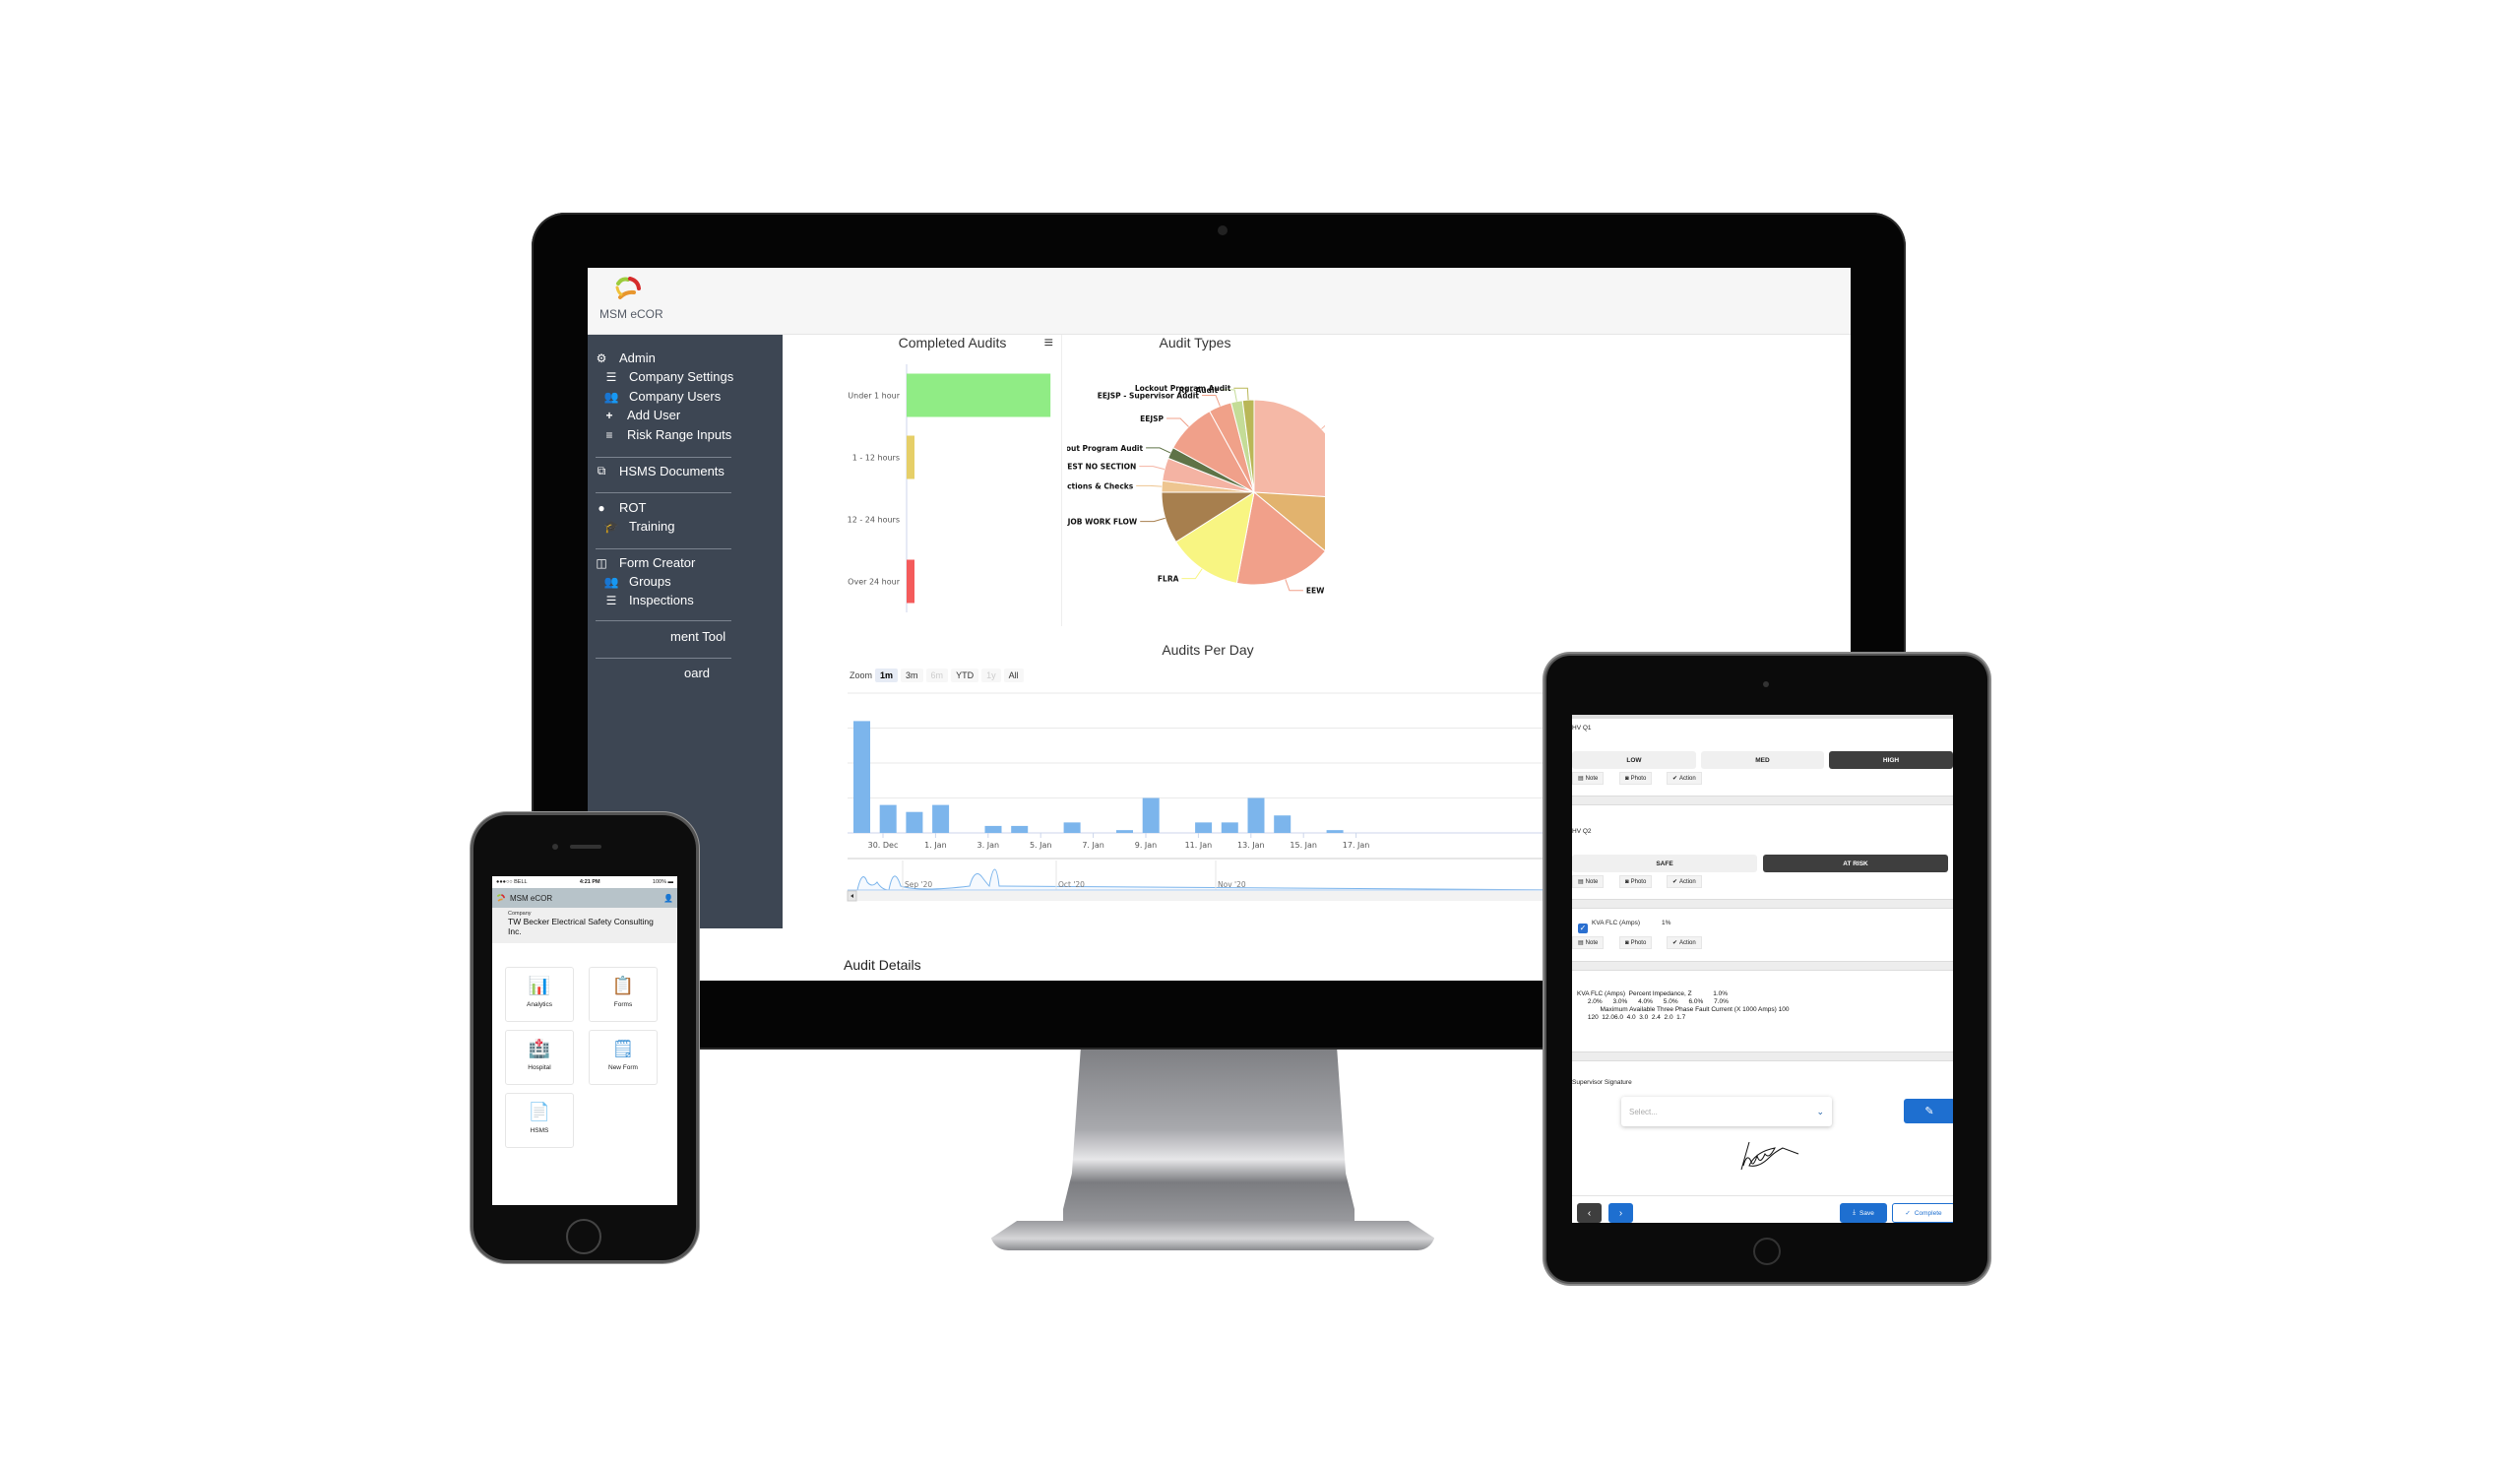 The image size is (2520, 1465). I want to click on sidebar-item-company-settings: ☰ Company Settings, so click(668, 376).